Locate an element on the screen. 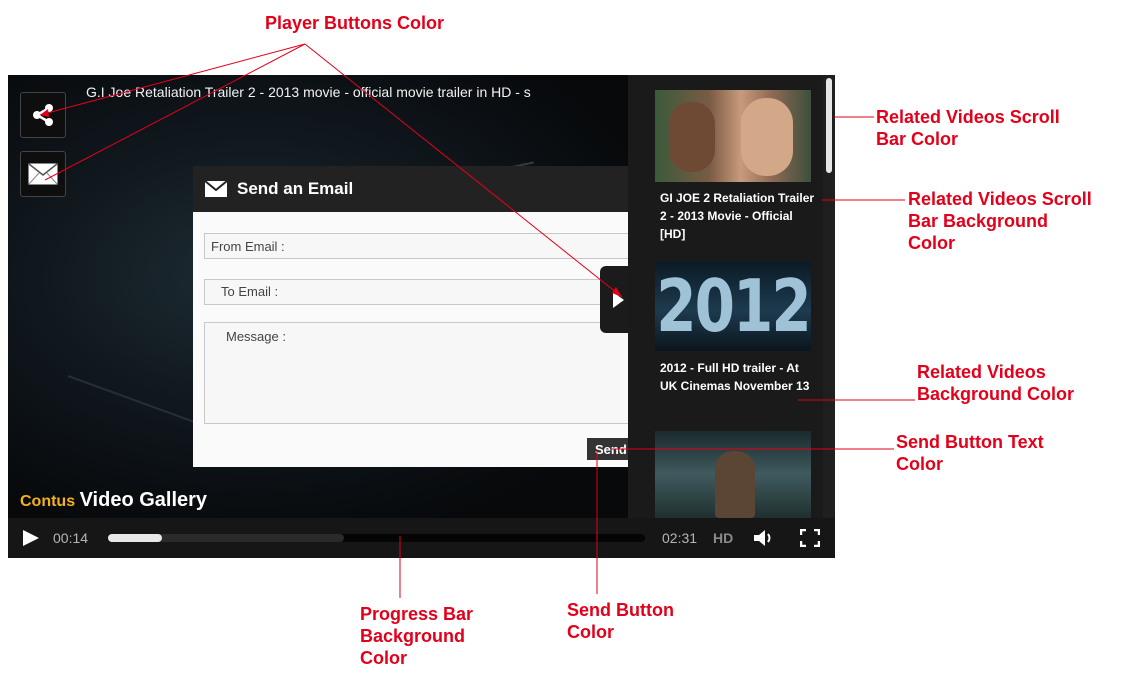 The height and width of the screenshot is (675, 1135). leader-email is located at coordinates (175, 112).